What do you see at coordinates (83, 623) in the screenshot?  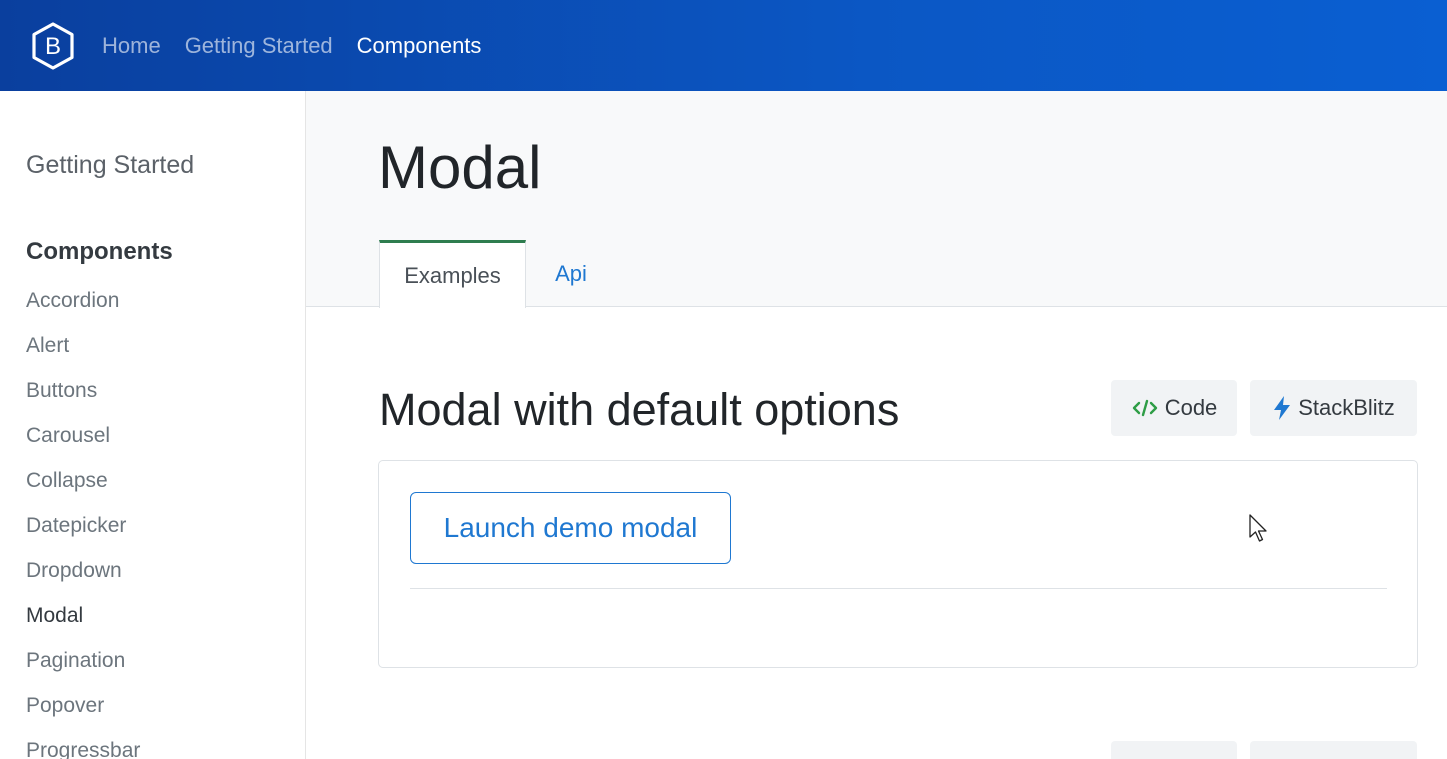 I see `sidebar-item-modal: Modal` at bounding box center [83, 623].